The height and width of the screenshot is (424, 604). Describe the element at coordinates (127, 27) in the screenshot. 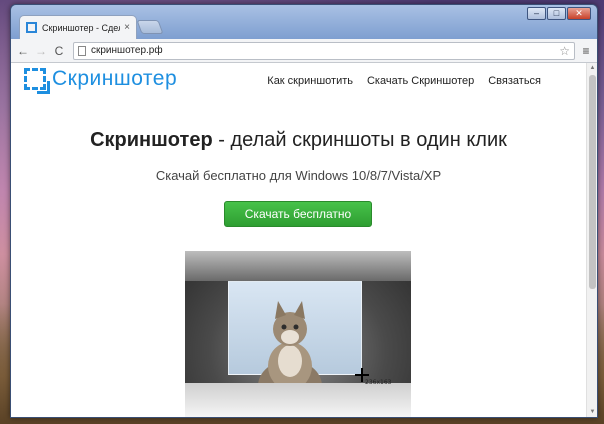

I see `tab-close-icon: ×` at that location.